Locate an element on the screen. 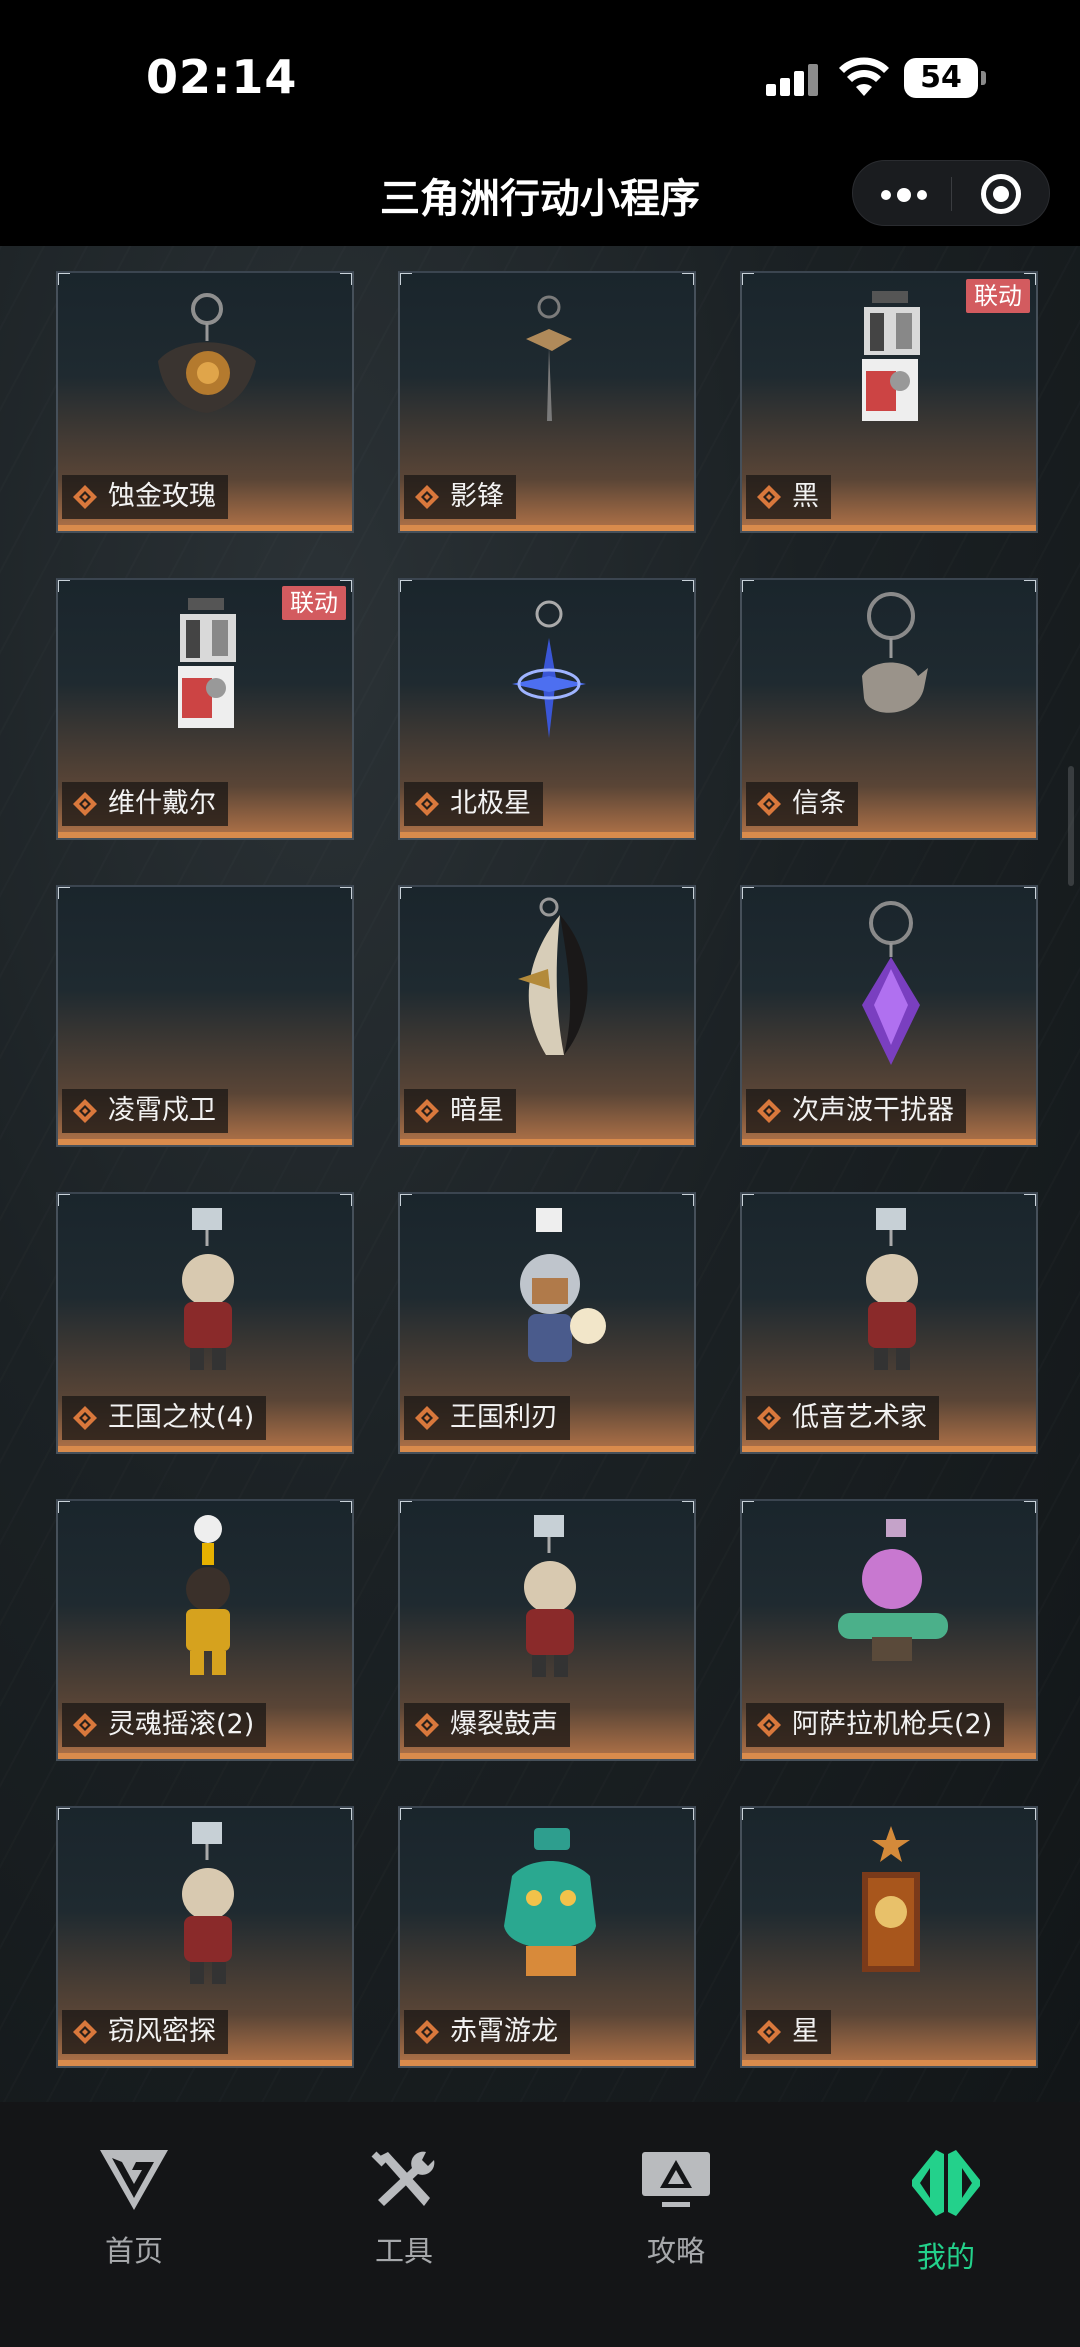 The image size is (1080, 2347). charm-name: 星 is located at coordinates (805, 2031).